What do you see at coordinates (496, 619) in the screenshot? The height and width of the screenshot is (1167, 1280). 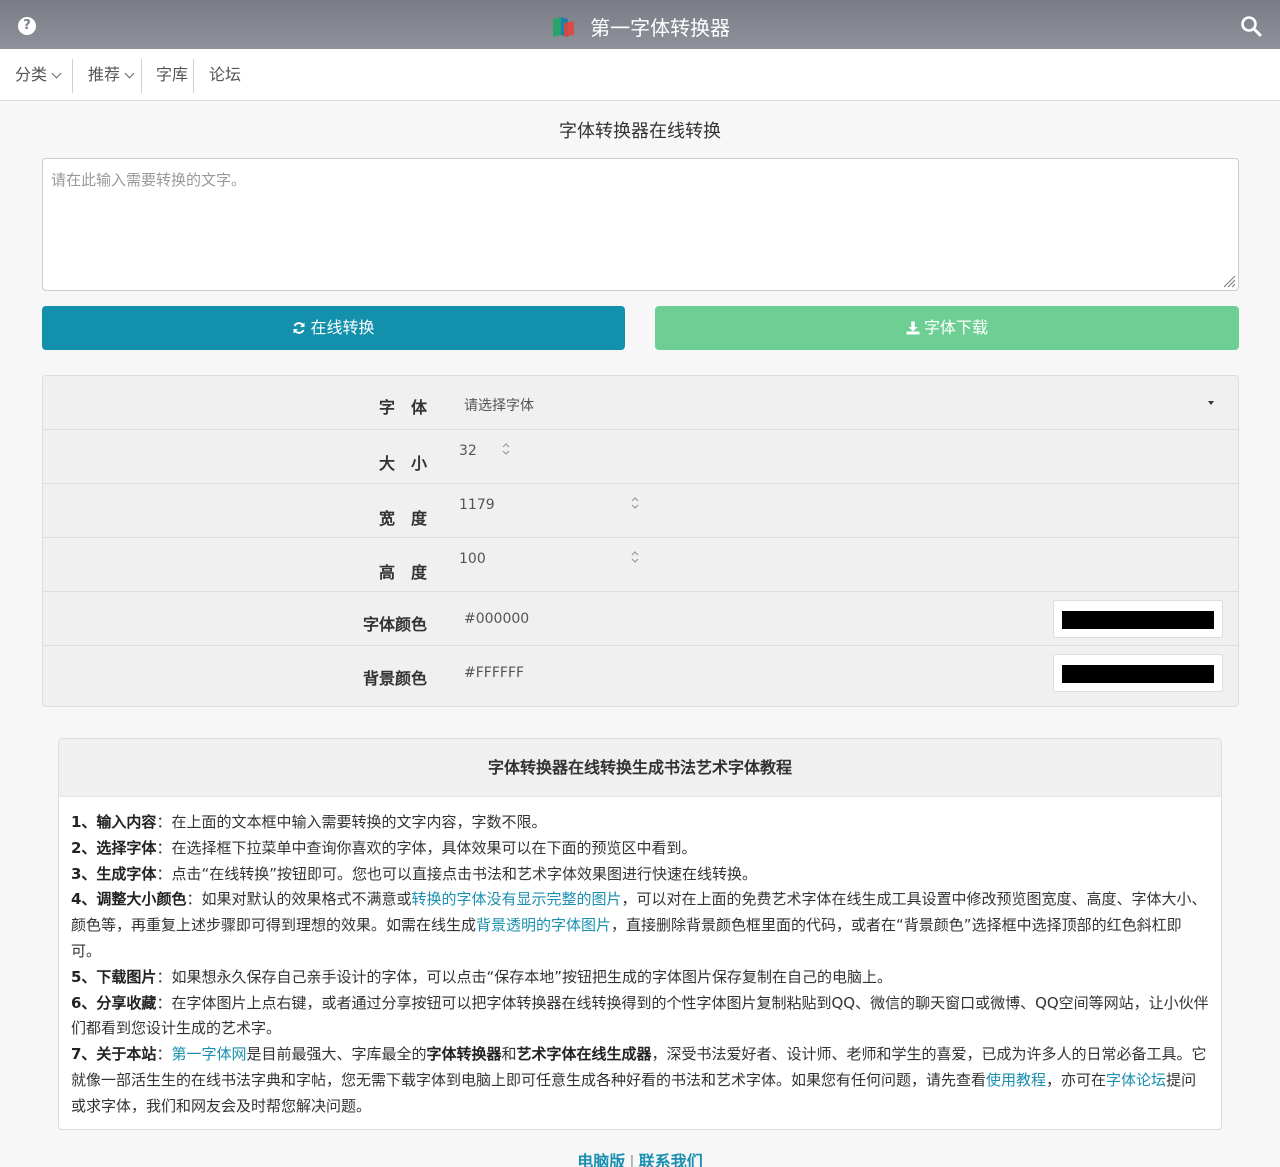 I see `font-color-input: #000000` at bounding box center [496, 619].